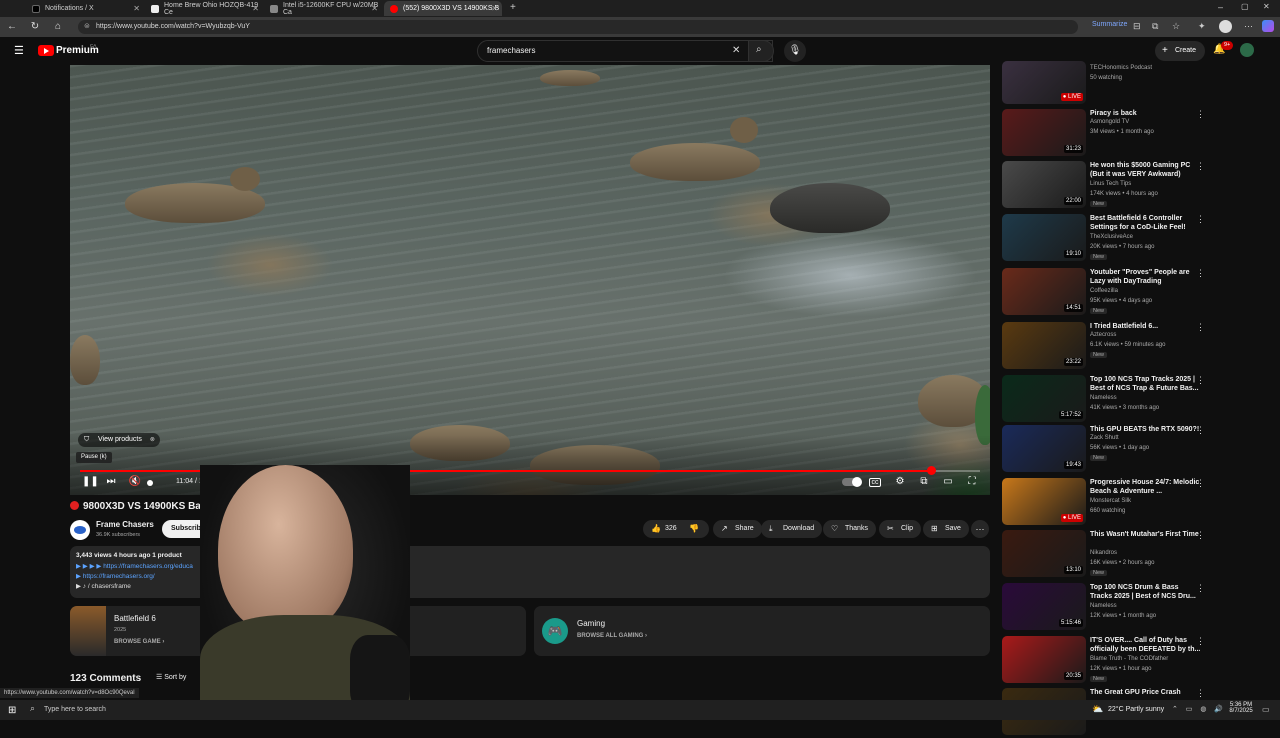  I want to click on recommendation-channel: TECHonomics Podcast, so click(1121, 68).